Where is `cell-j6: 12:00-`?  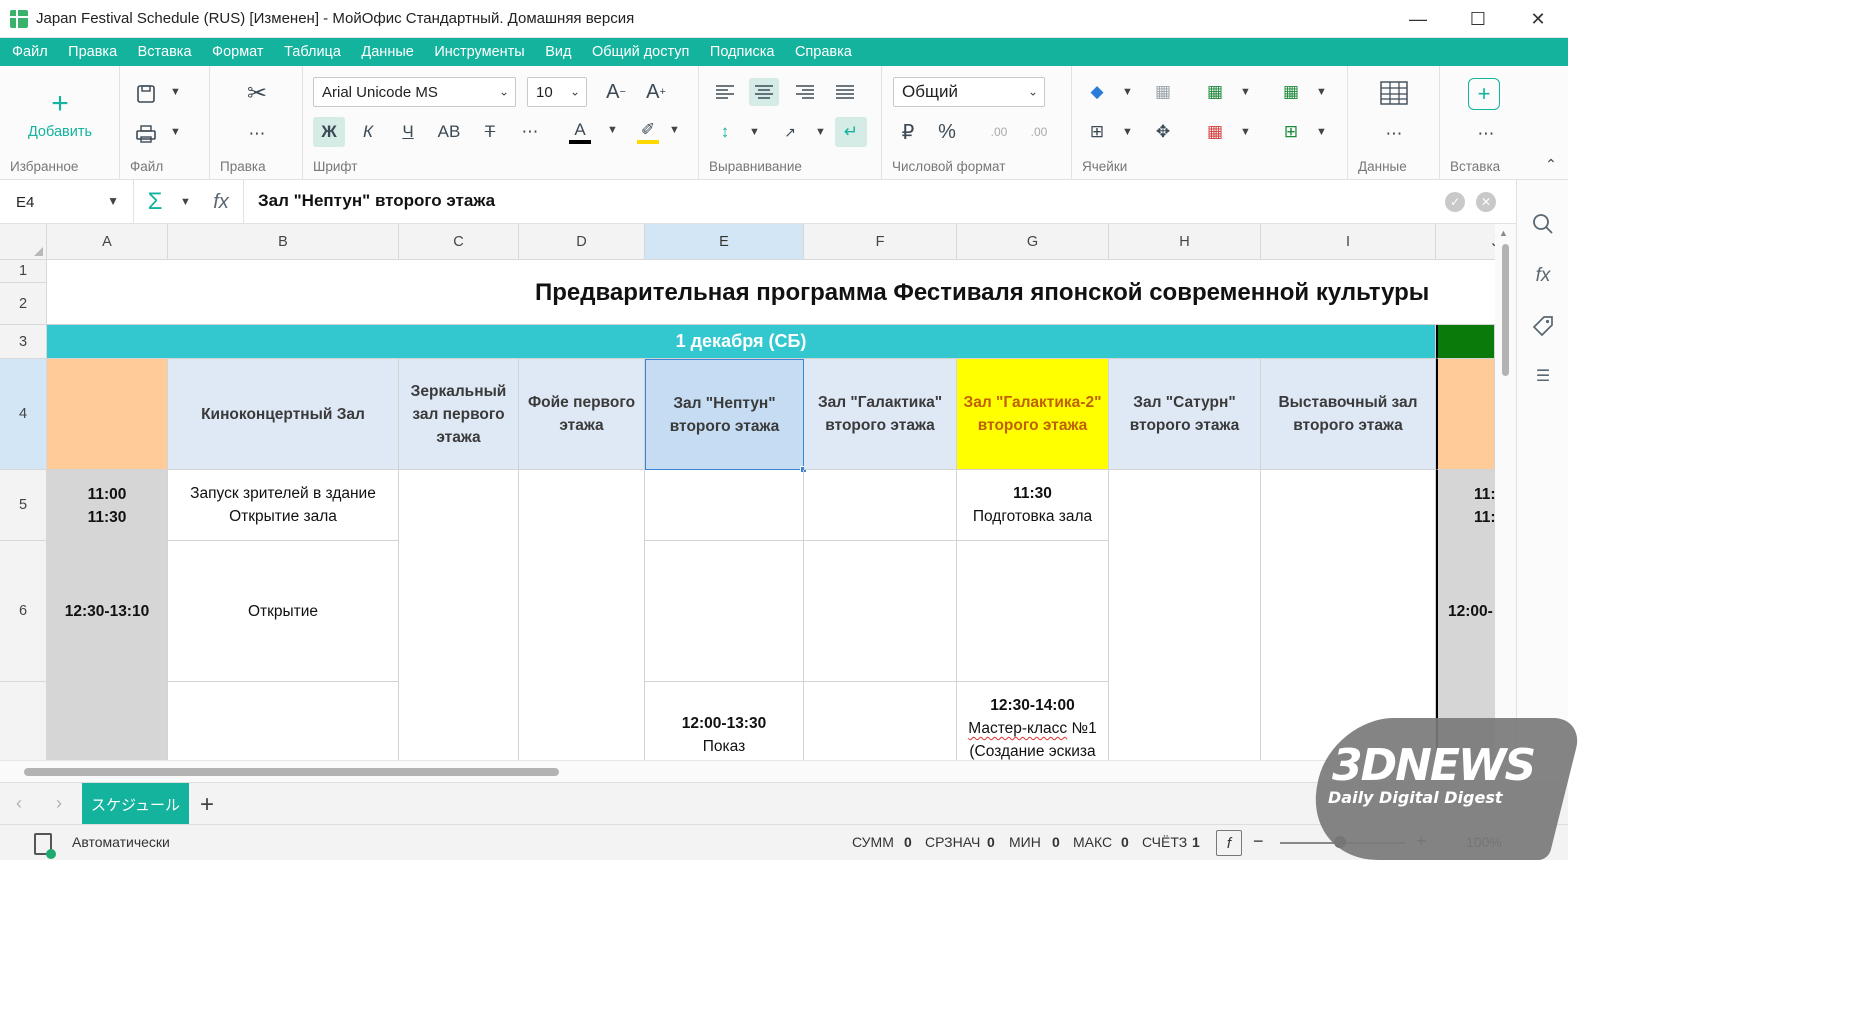 cell-j6: 12:00- is located at coordinates (1465, 611).